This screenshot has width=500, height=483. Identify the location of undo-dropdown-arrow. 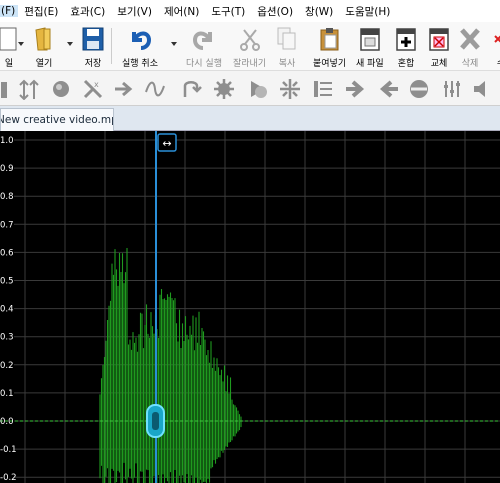
(174, 44).